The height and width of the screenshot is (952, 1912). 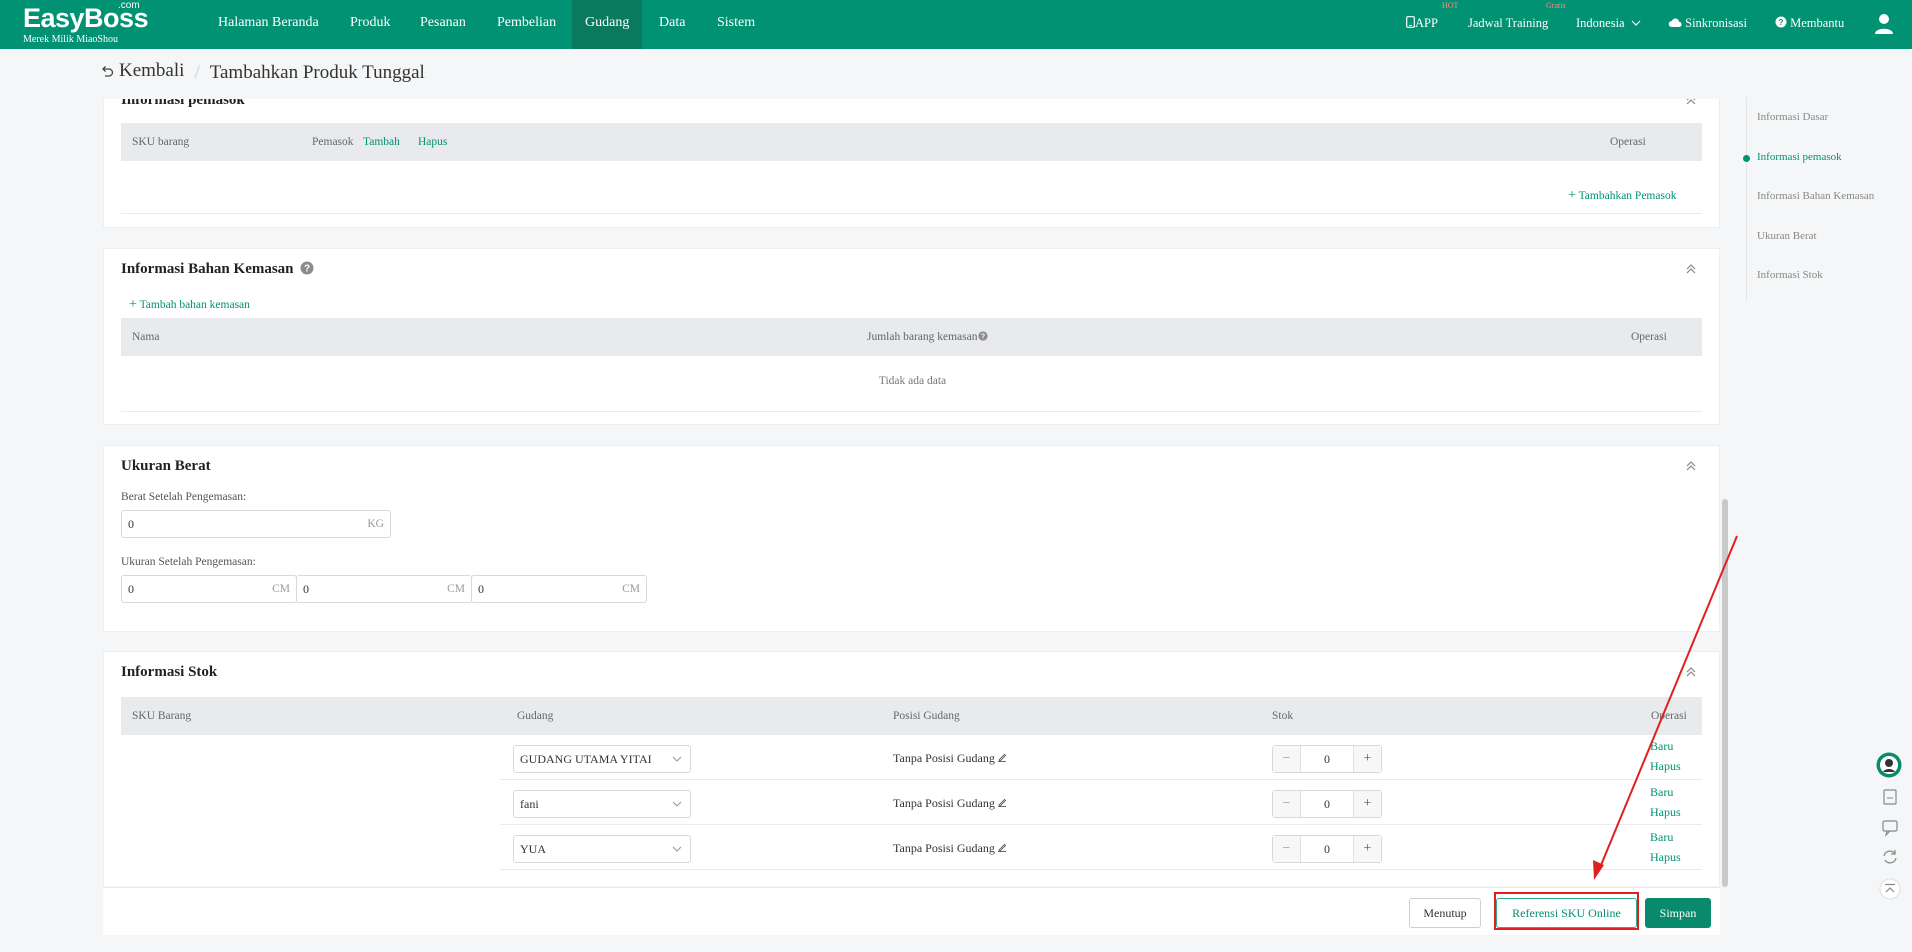 What do you see at coordinates (911, 411) in the screenshot?
I see `divider` at bounding box center [911, 411].